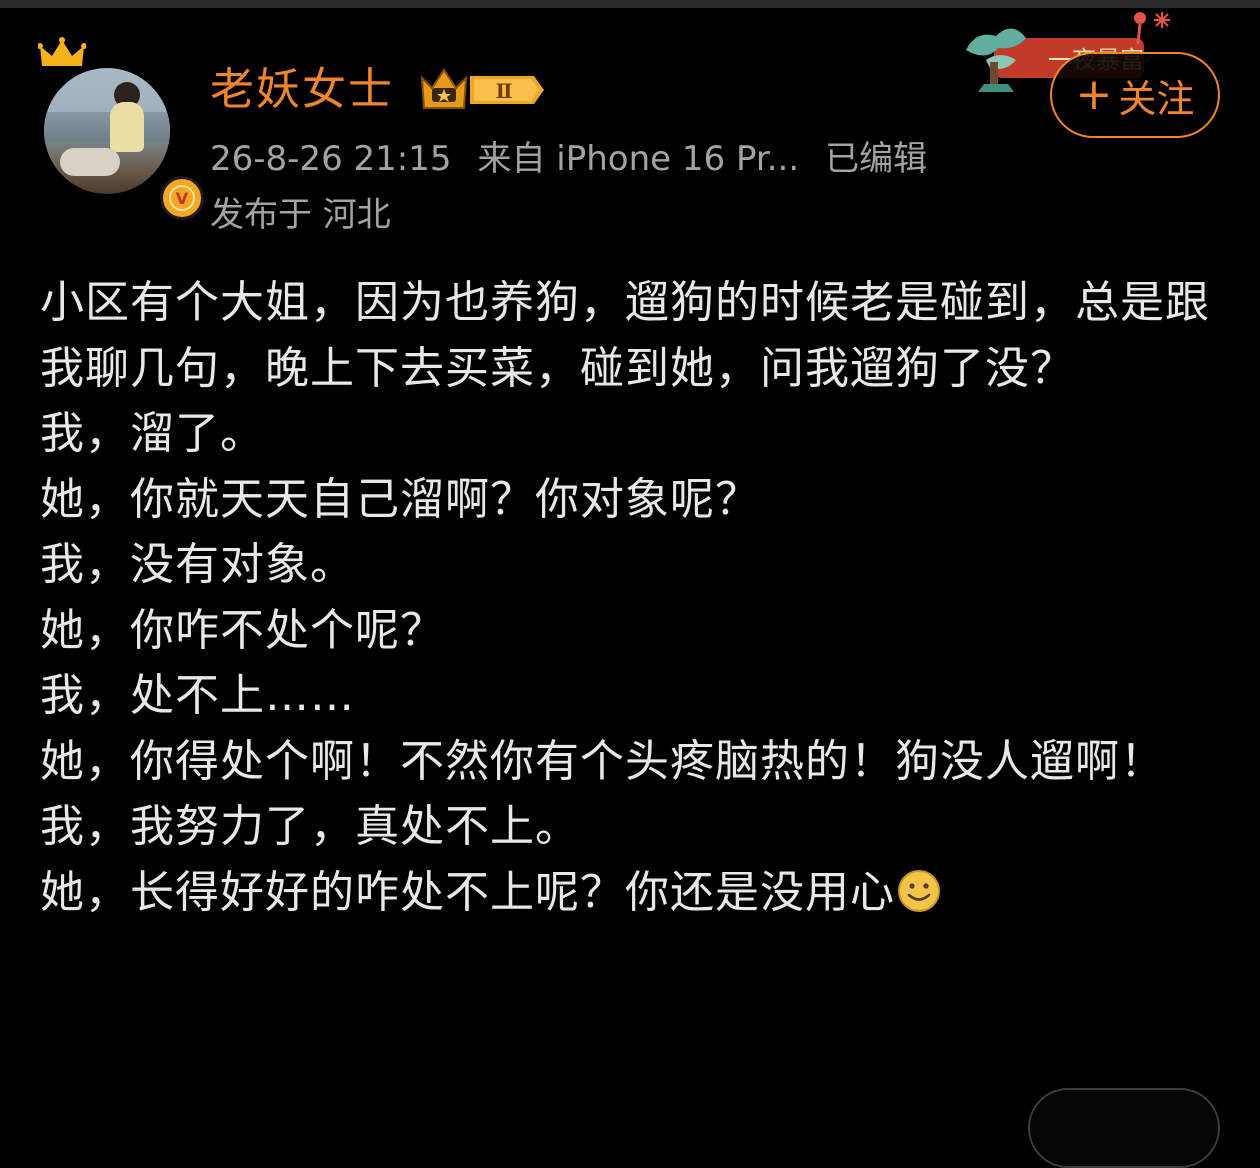  Describe the element at coordinates (62, 51) in the screenshot. I see `crown-icon` at that location.